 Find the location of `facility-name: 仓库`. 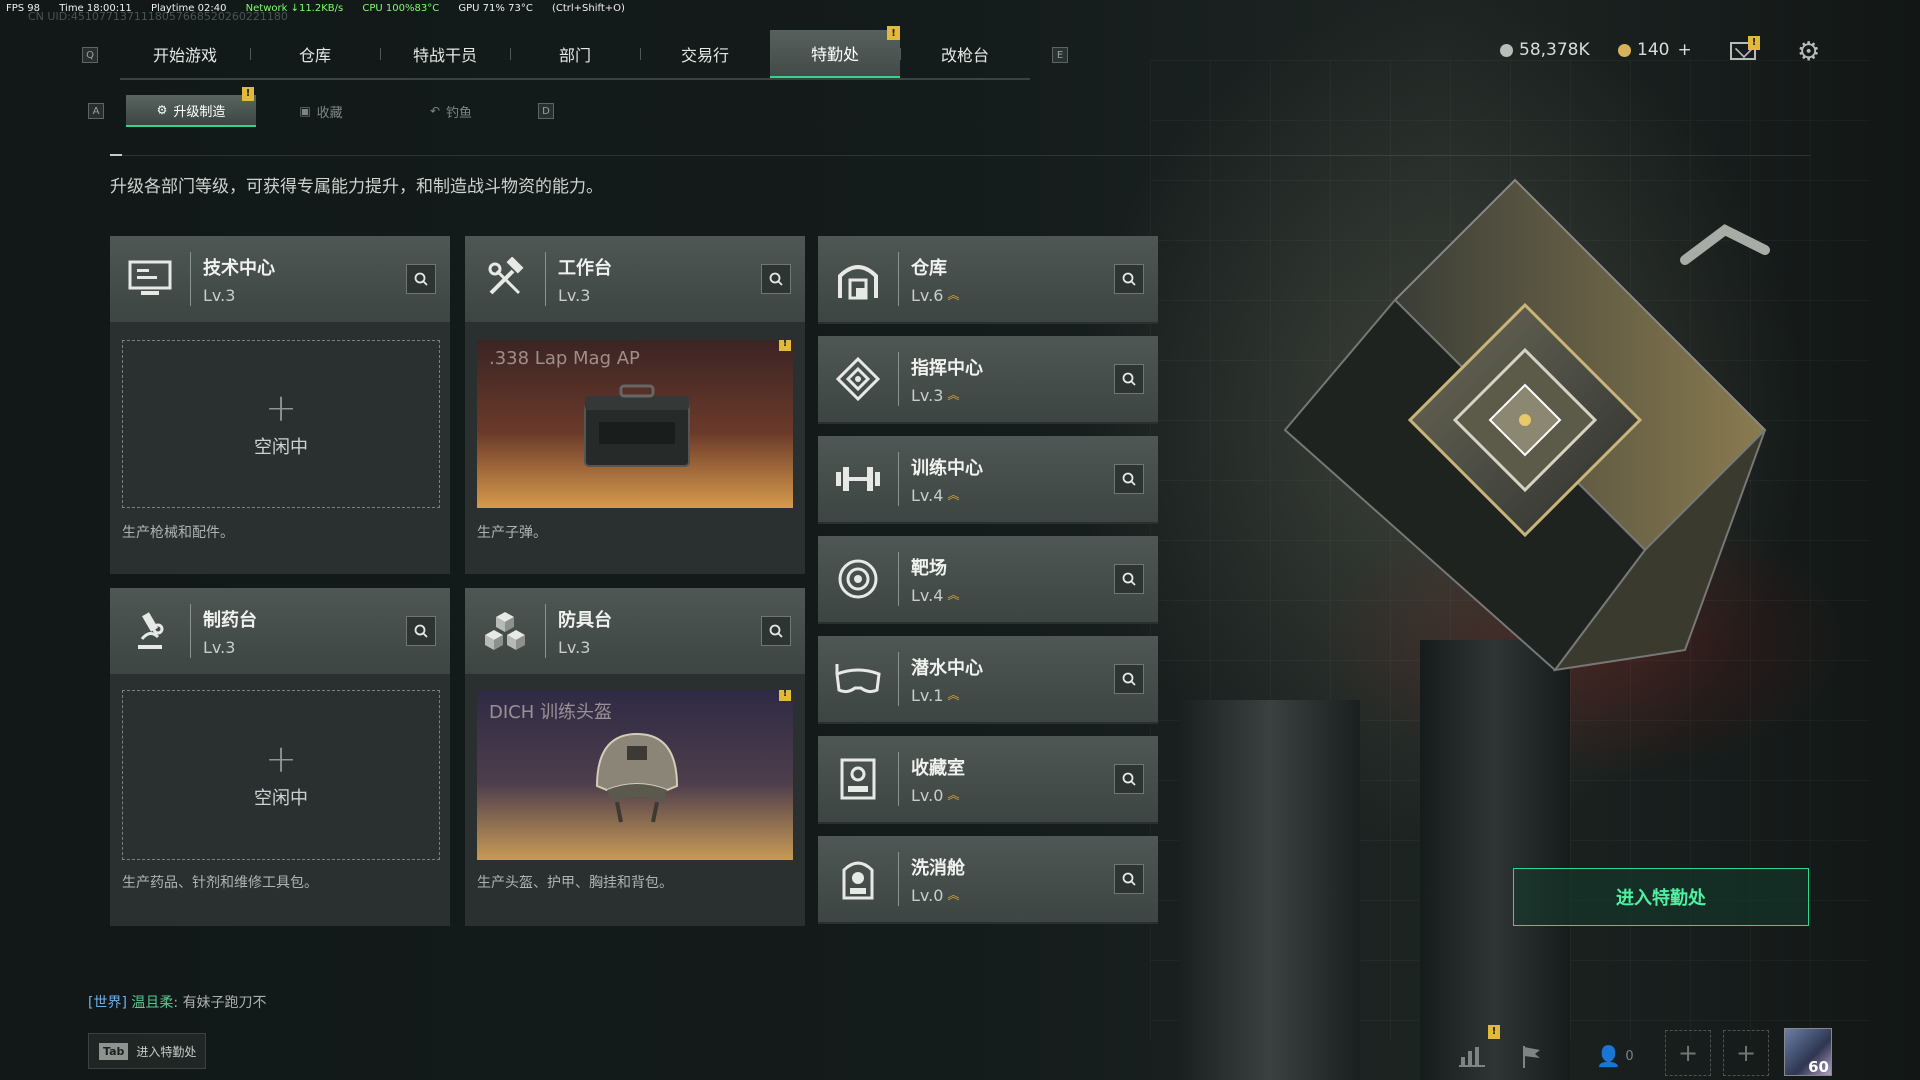

facility-name: 仓库 is located at coordinates (929, 268).